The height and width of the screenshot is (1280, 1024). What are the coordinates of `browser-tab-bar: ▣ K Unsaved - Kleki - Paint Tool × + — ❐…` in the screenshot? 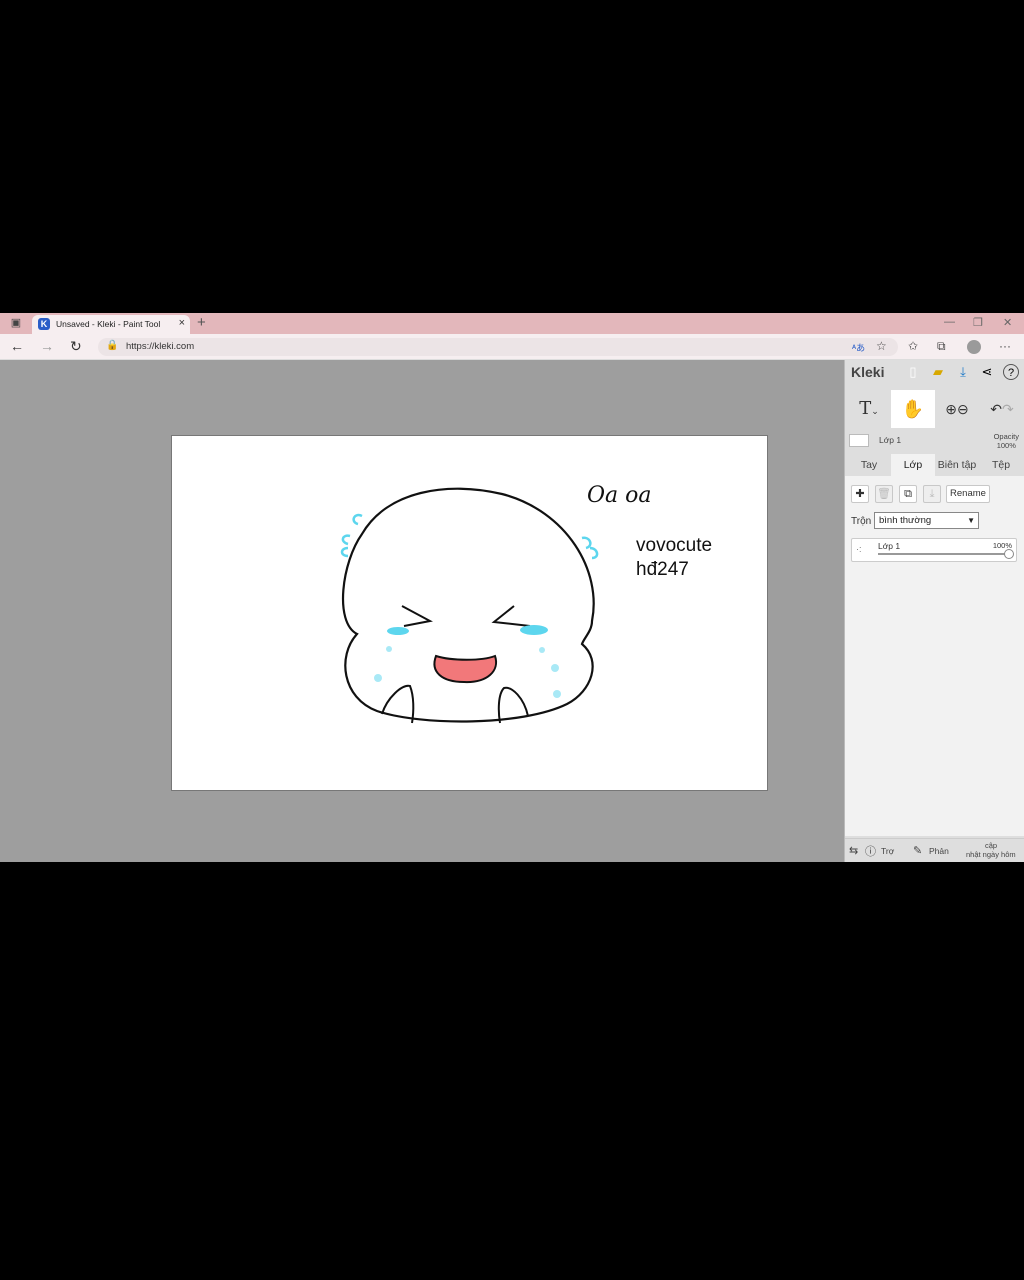 It's located at (512, 323).